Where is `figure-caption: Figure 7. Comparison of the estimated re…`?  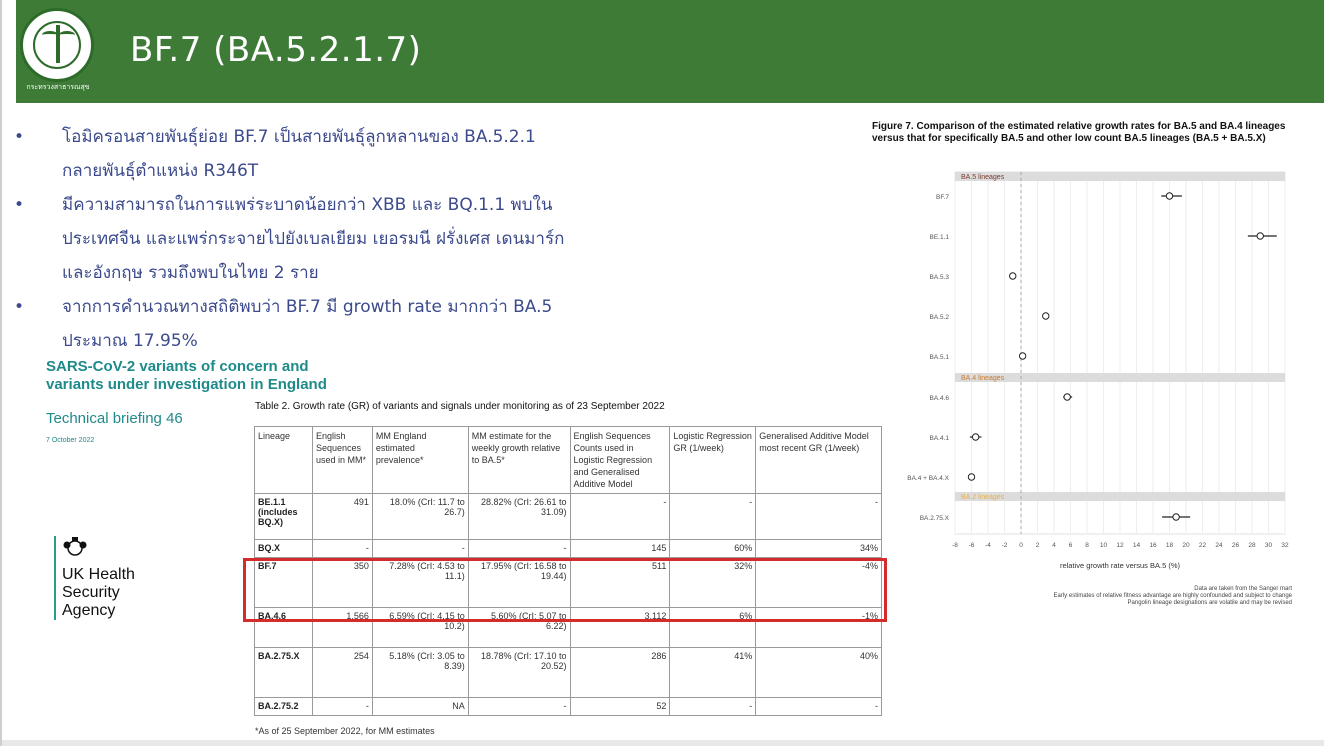
figure-caption: Figure 7. Comparison of the estimated re… is located at coordinates (1079, 132).